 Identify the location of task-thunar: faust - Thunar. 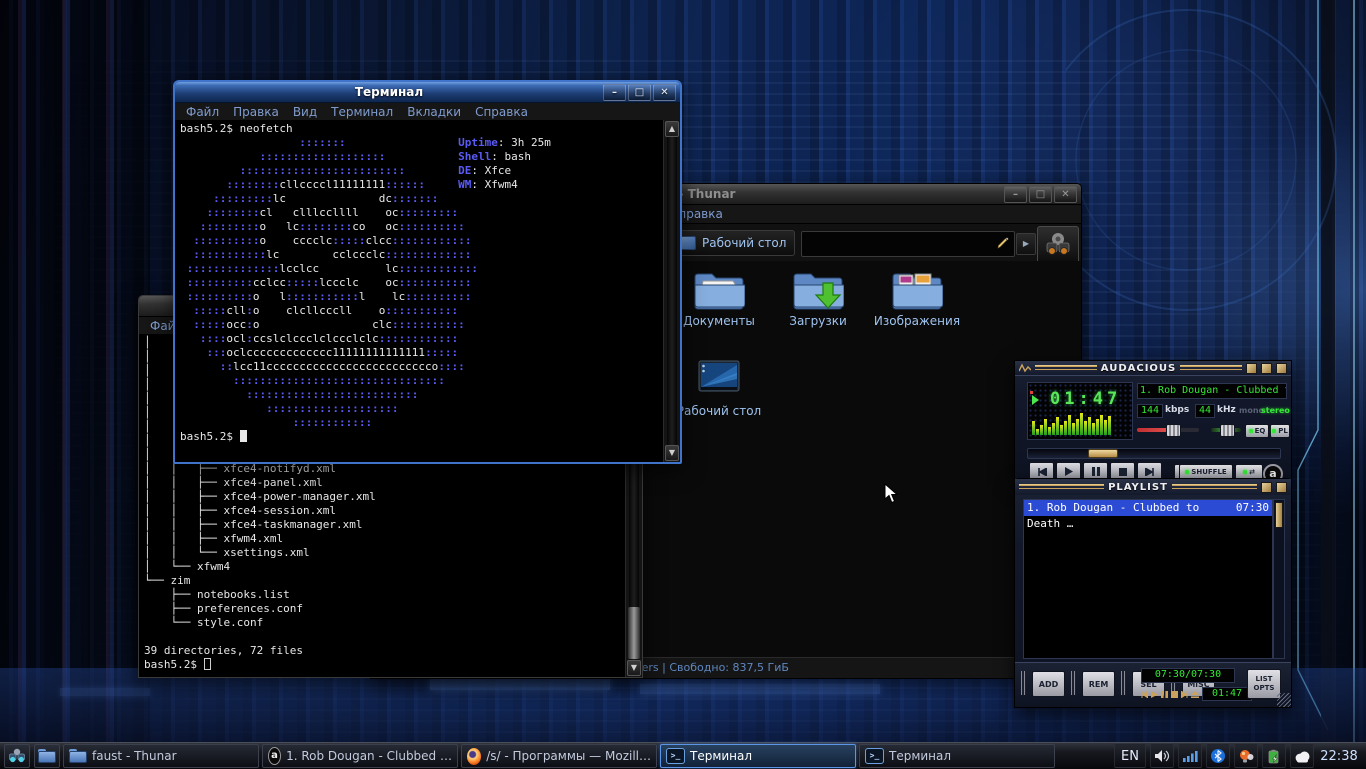
(161, 756).